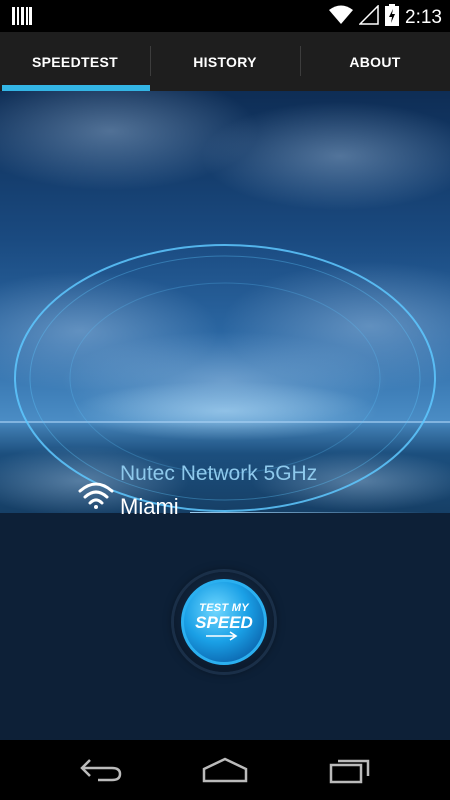 The width and height of the screenshot is (450, 800). I want to click on tab-speedtest: SPEEDTEST, so click(75, 61).